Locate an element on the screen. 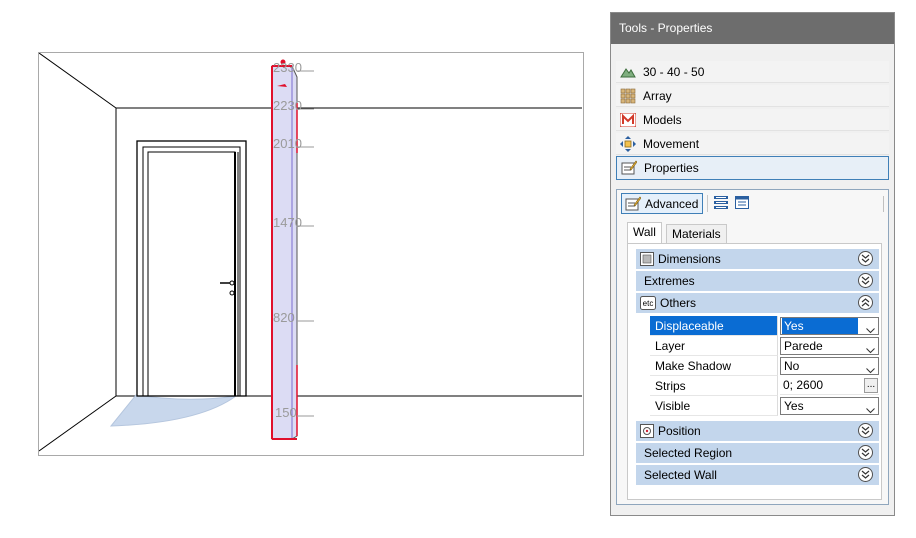 The height and width of the screenshot is (538, 916). property-name: Make Shadow is located at coordinates (714, 366).